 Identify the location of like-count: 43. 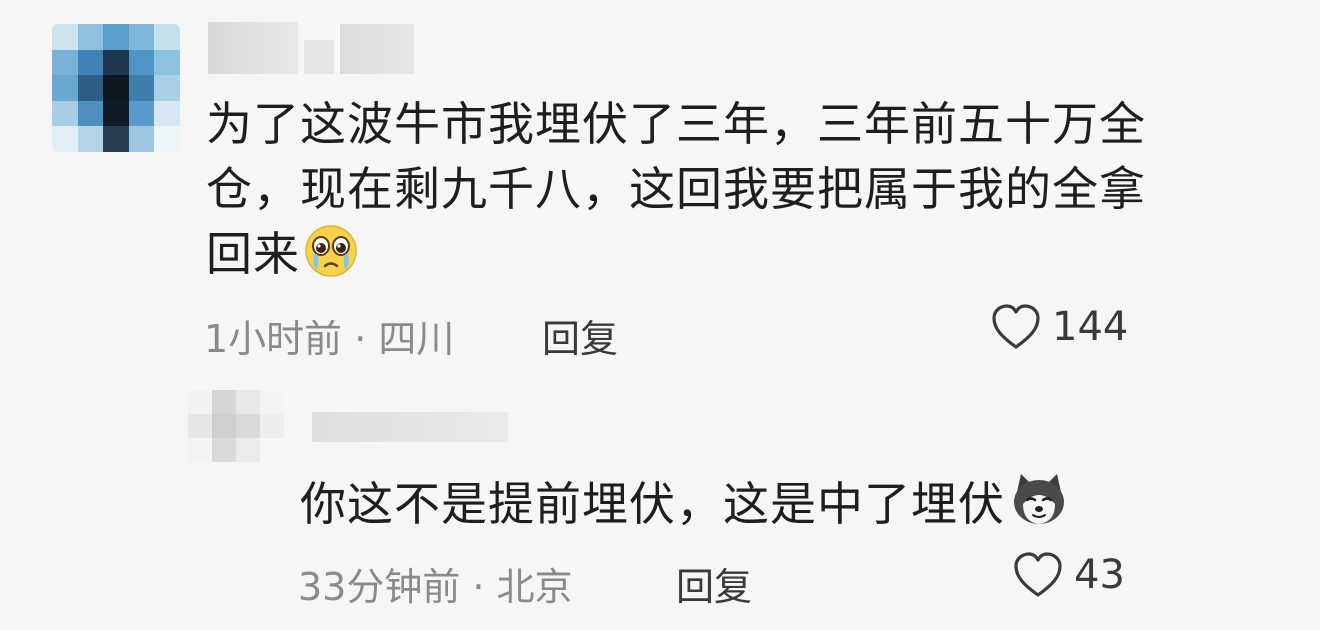
(1099, 575).